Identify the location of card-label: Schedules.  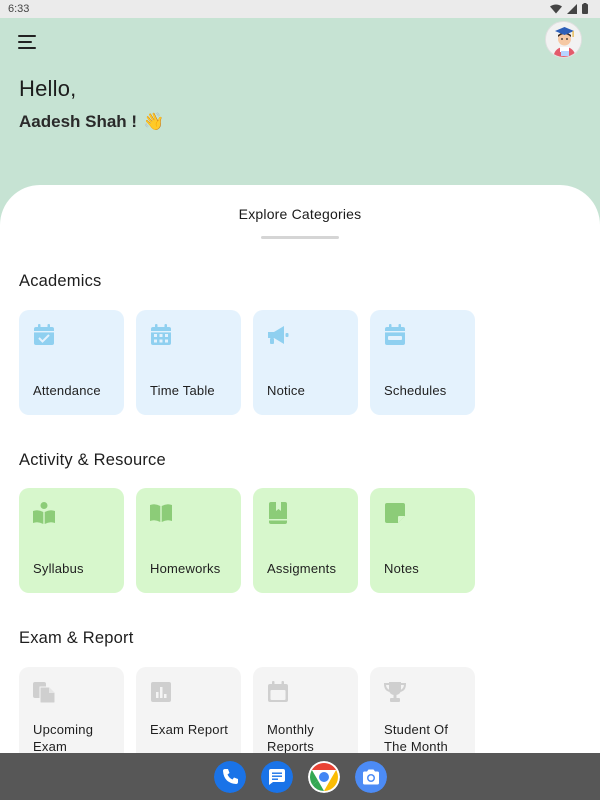
(415, 390).